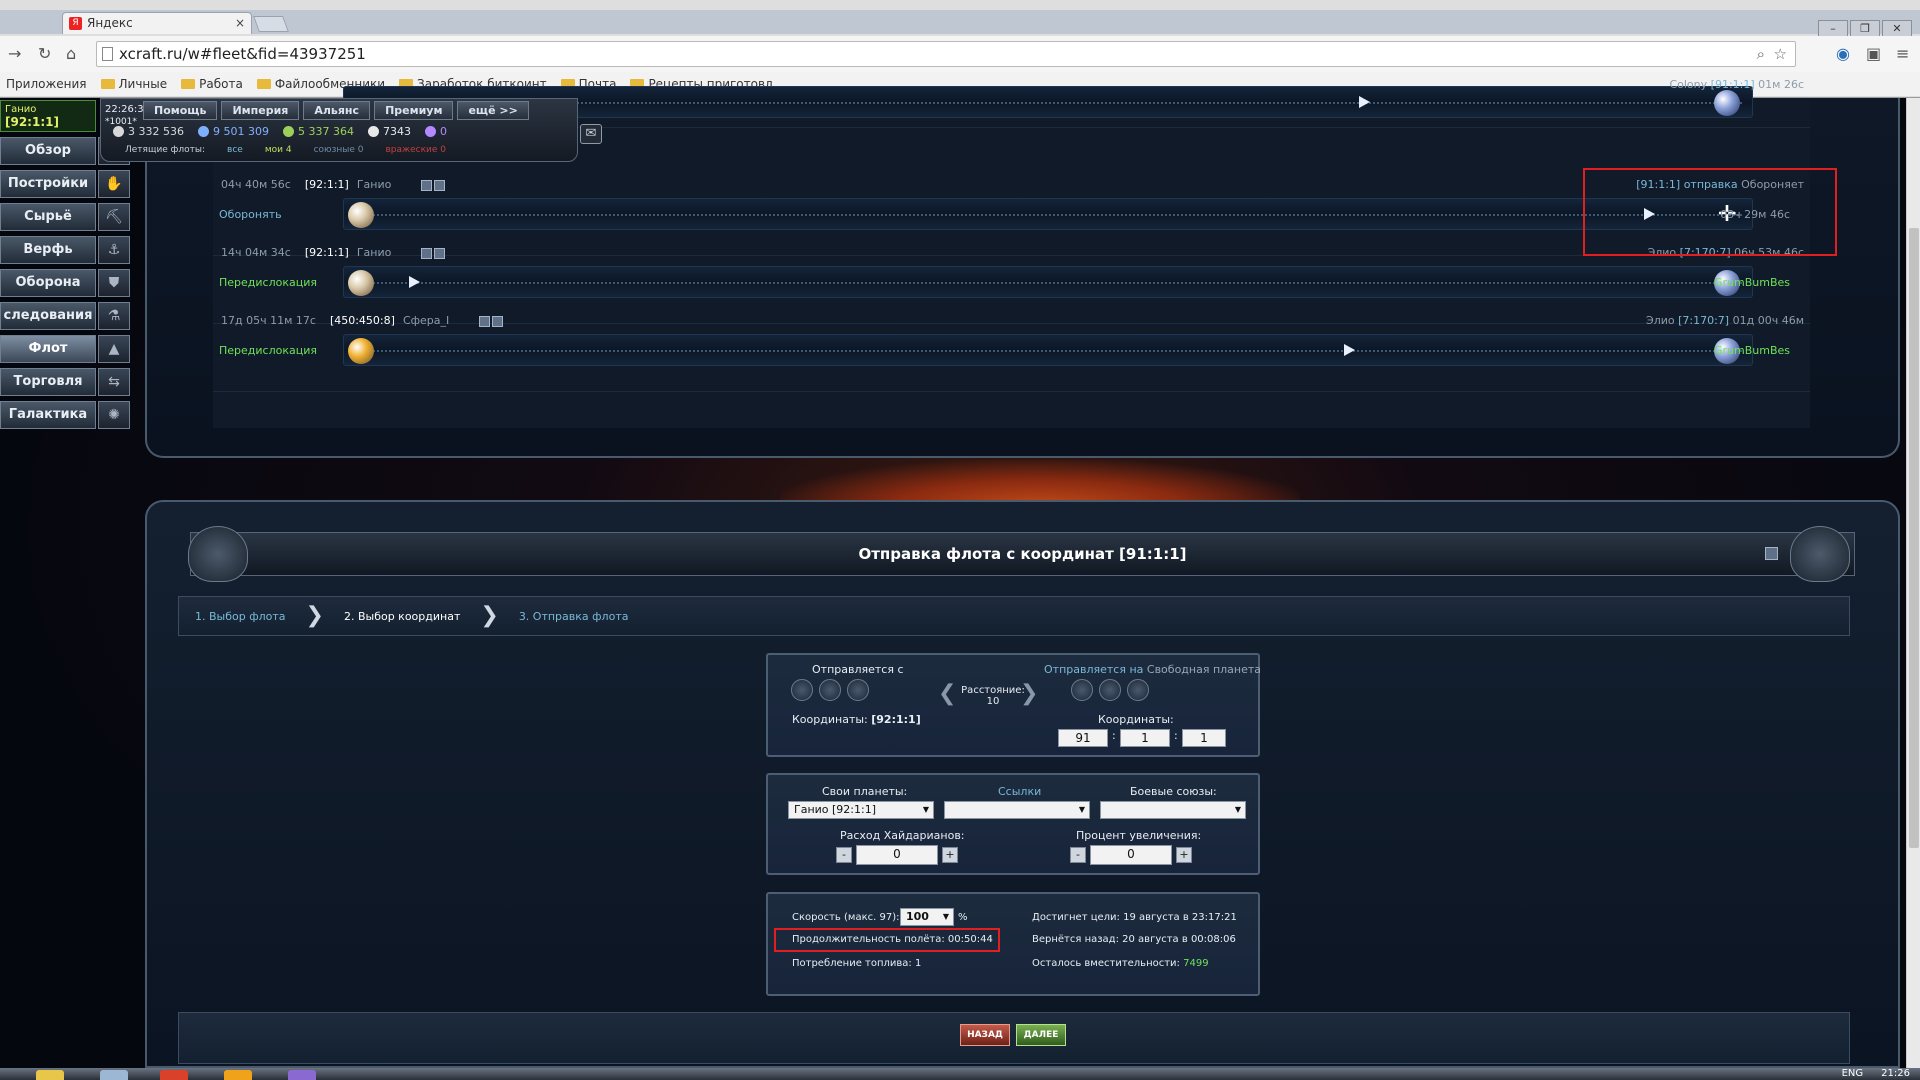 This screenshot has height=1080, width=1920. Describe the element at coordinates (1902, 53) in the screenshot. I see `menu-icon: ≡` at that location.